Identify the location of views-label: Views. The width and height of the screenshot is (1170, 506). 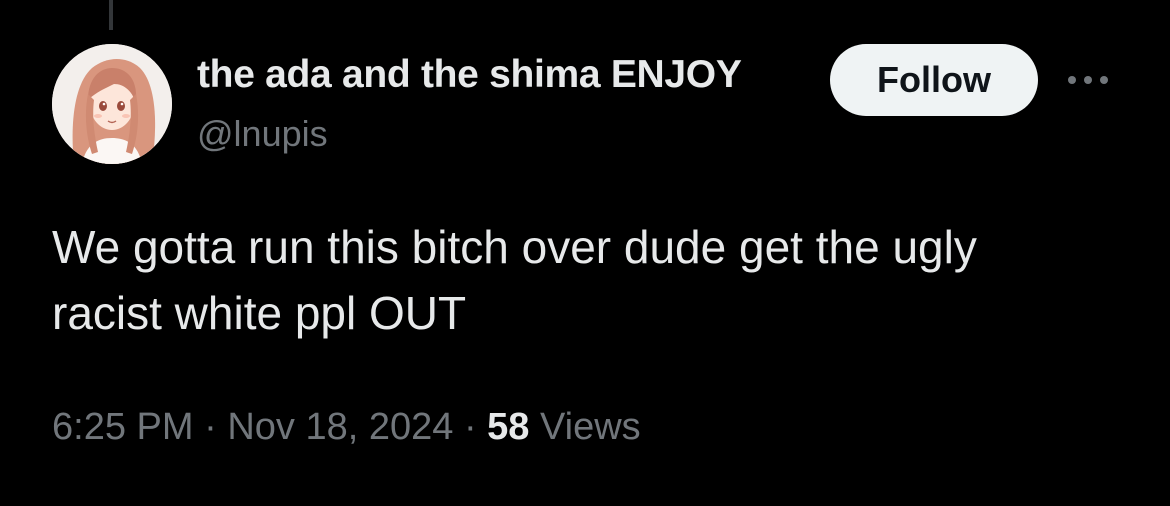
(590, 427).